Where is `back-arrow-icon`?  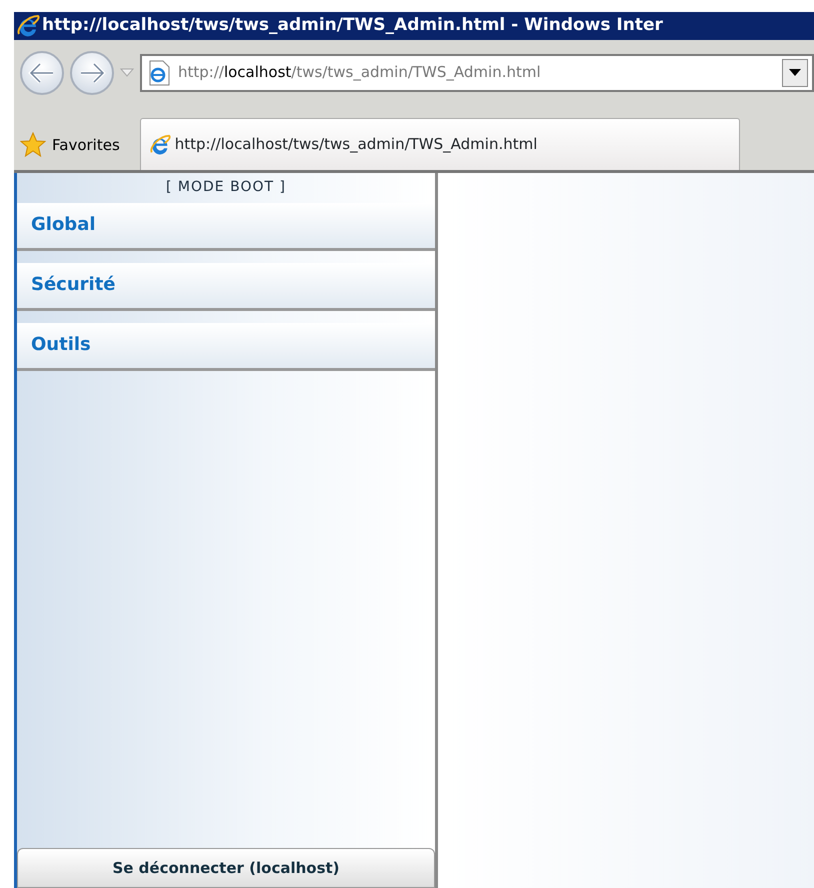
back-arrow-icon is located at coordinates (42, 73).